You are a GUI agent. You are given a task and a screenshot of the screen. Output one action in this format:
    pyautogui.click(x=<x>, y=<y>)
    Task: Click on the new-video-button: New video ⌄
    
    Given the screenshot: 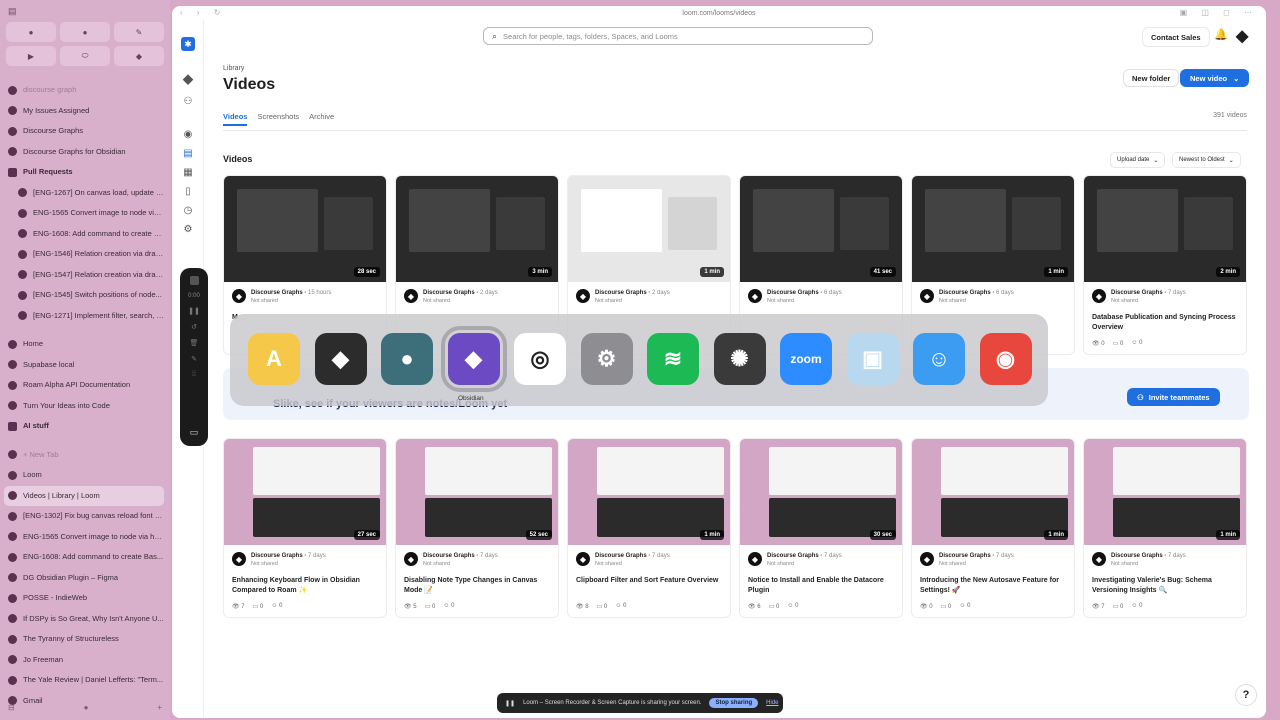 What is the action you would take?
    pyautogui.click(x=1215, y=78)
    